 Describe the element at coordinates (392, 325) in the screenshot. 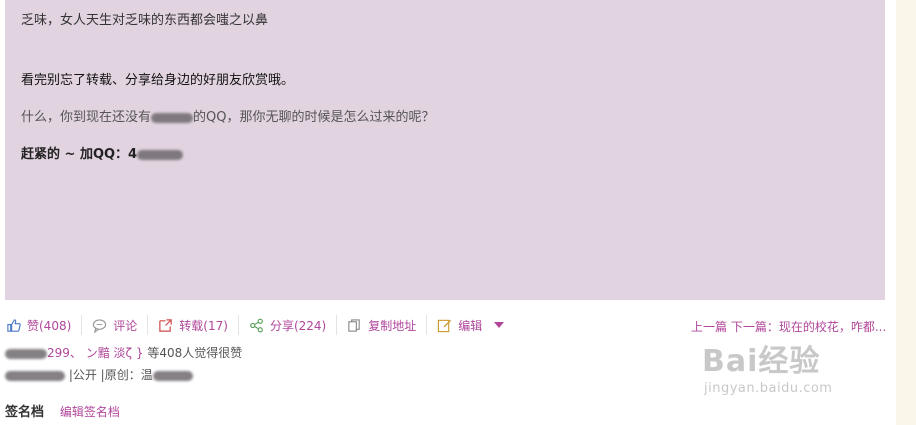

I see `copy-address-label: 复制地址` at that location.